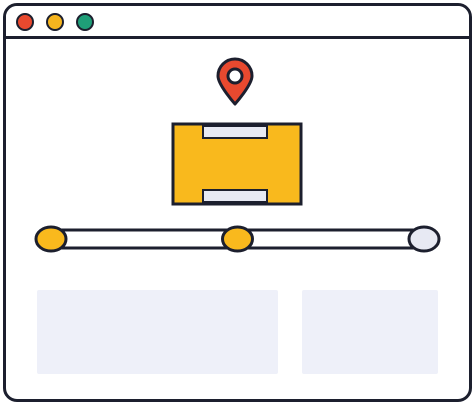  What do you see at coordinates (55, 22) in the screenshot?
I see `minimize-dot` at bounding box center [55, 22].